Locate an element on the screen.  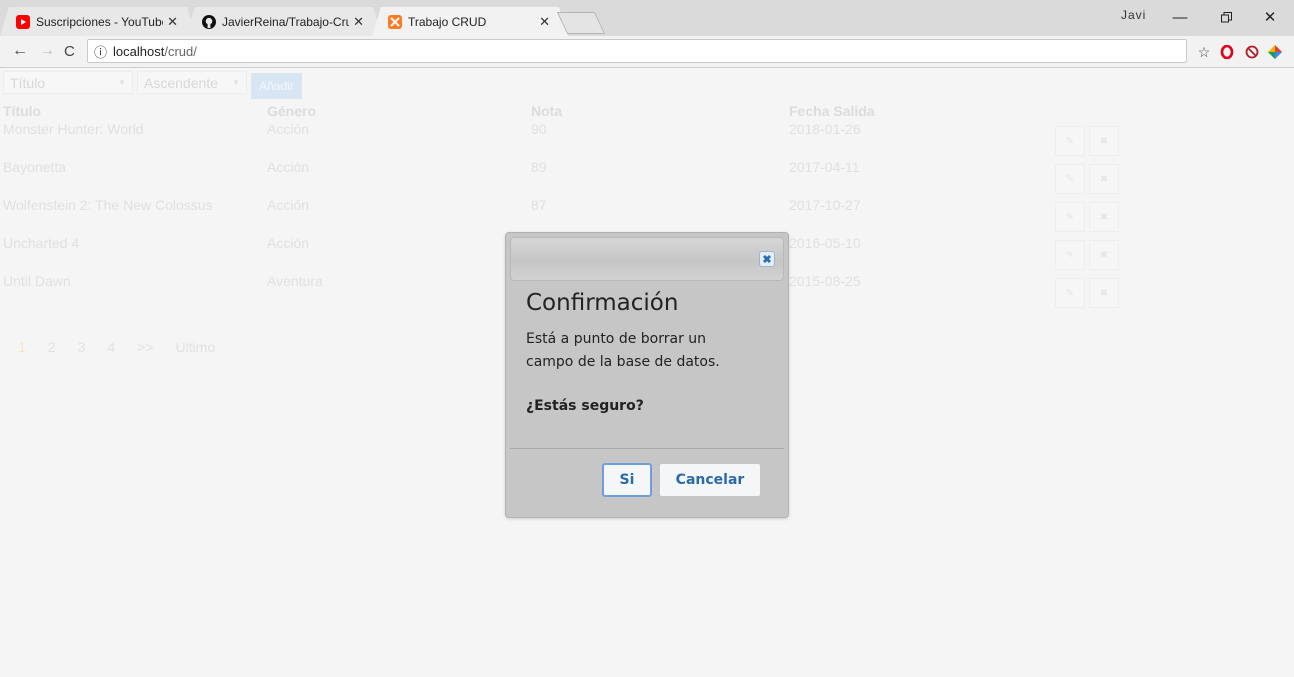
tab-title: Suscripciones - YouTube is located at coordinates (100, 21).